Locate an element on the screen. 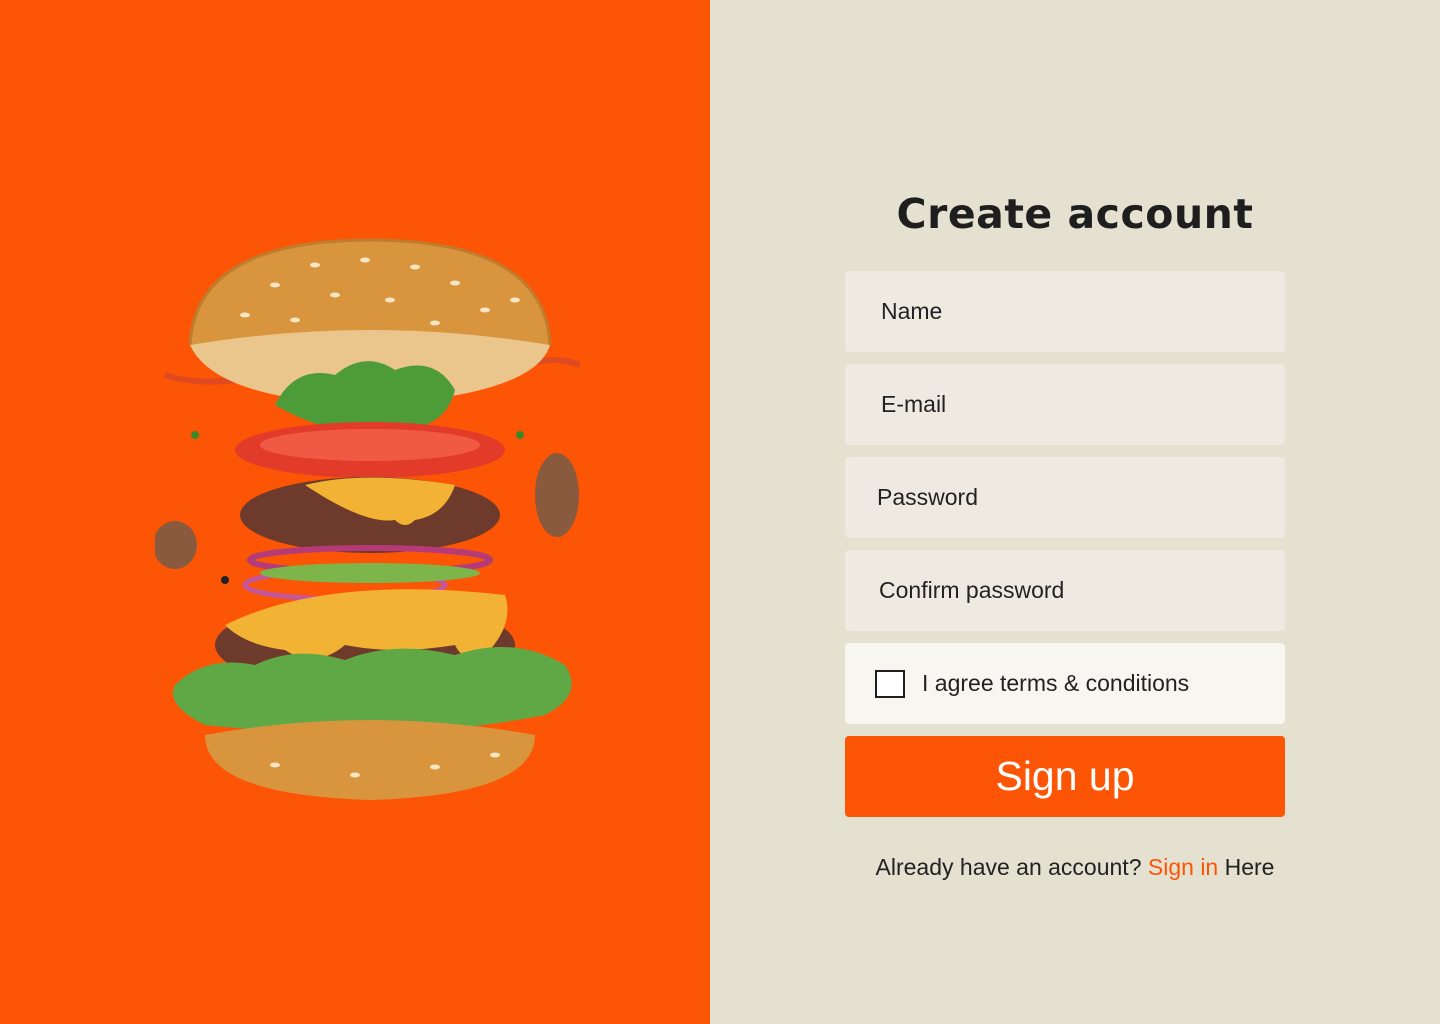 The image size is (1440, 1024). sign-in-suffix: Here is located at coordinates (1249, 867).